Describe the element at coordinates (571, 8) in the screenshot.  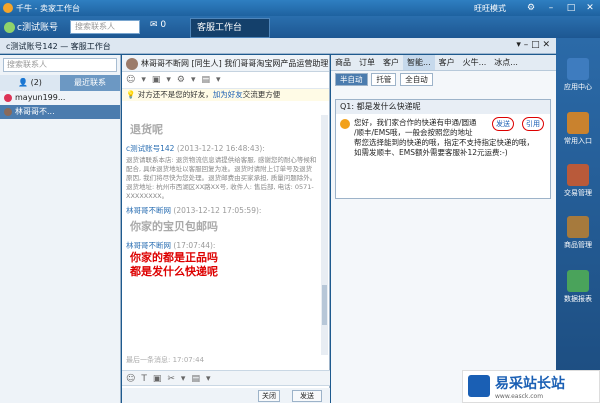
I see `maximize-icon: □` at that location.